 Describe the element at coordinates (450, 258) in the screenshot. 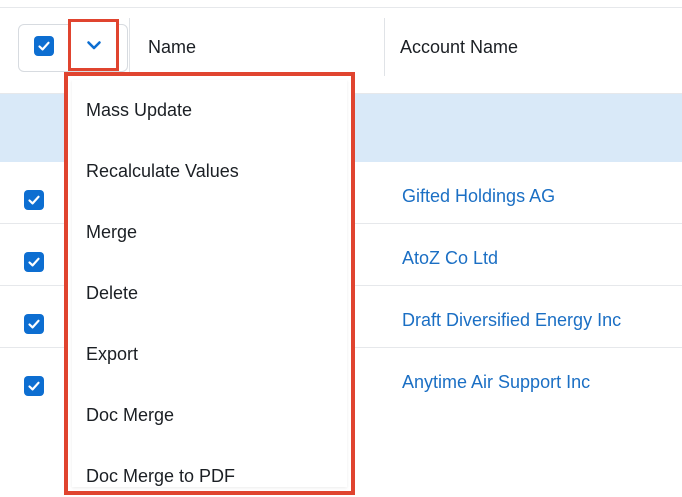

I see `account-name-link: AtoZ Co Ltd` at that location.